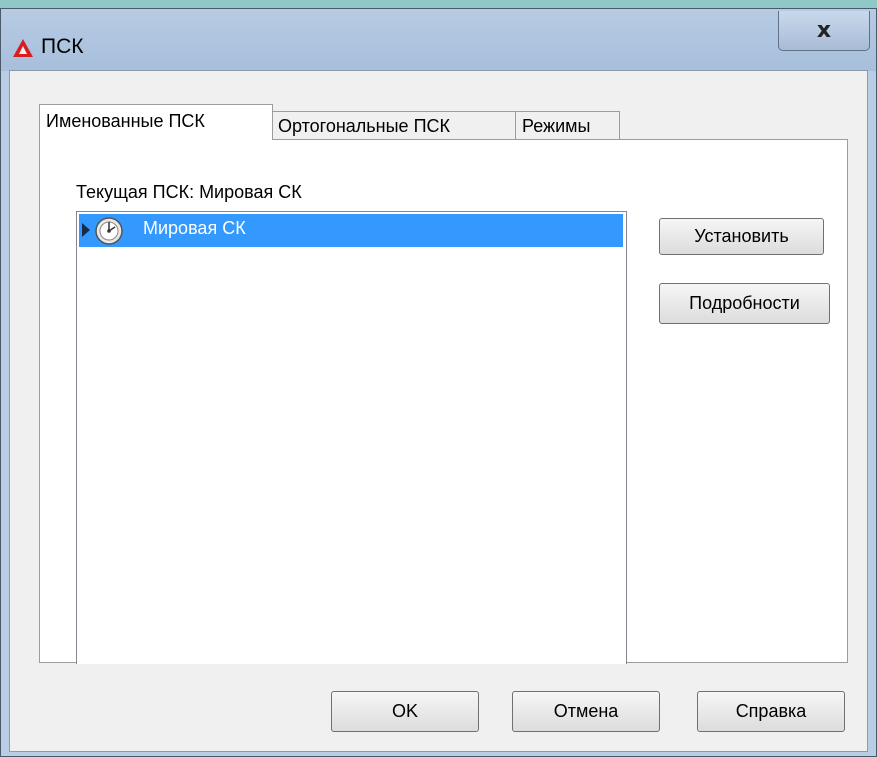 The width and height of the screenshot is (877, 757). Describe the element at coordinates (824, 31) in the screenshot. I see `close-button: x` at that location.